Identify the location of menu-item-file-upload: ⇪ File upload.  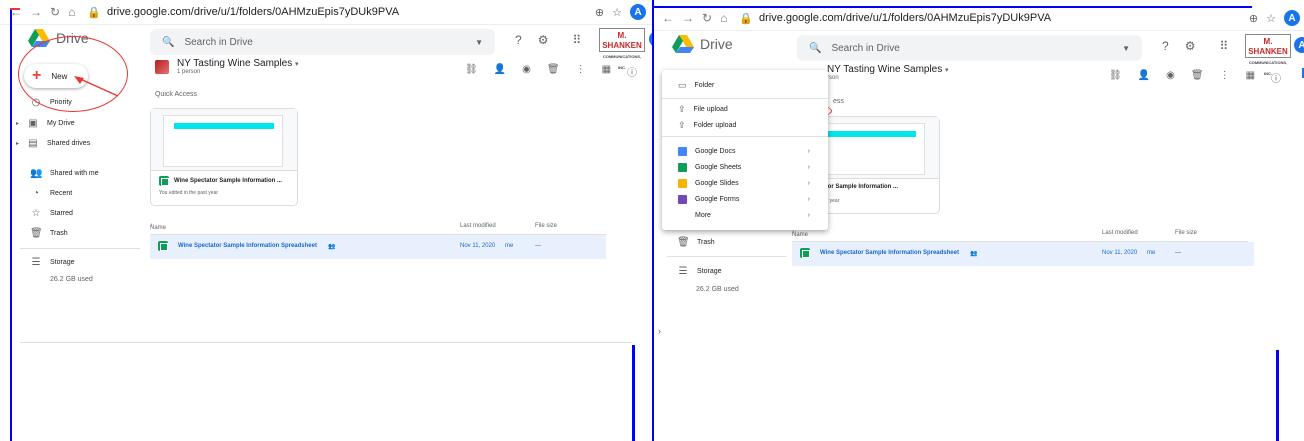
(745, 109).